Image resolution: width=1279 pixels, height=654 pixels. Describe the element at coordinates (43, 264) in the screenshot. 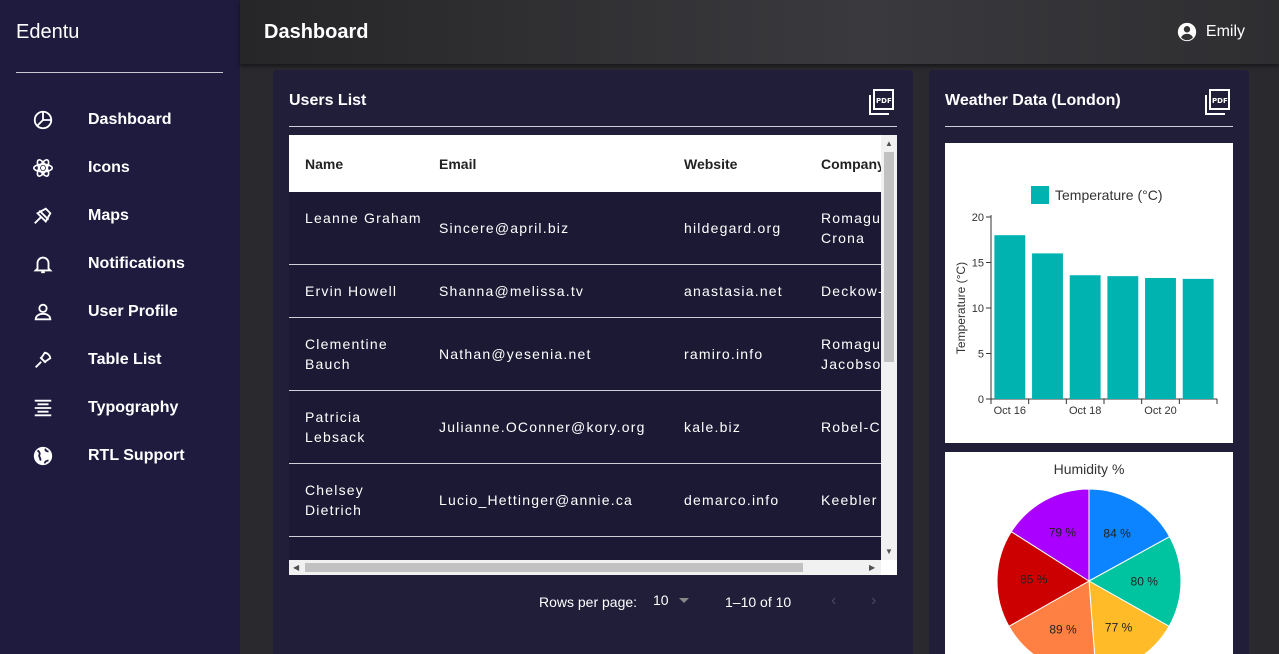

I see `bell-icon` at that location.